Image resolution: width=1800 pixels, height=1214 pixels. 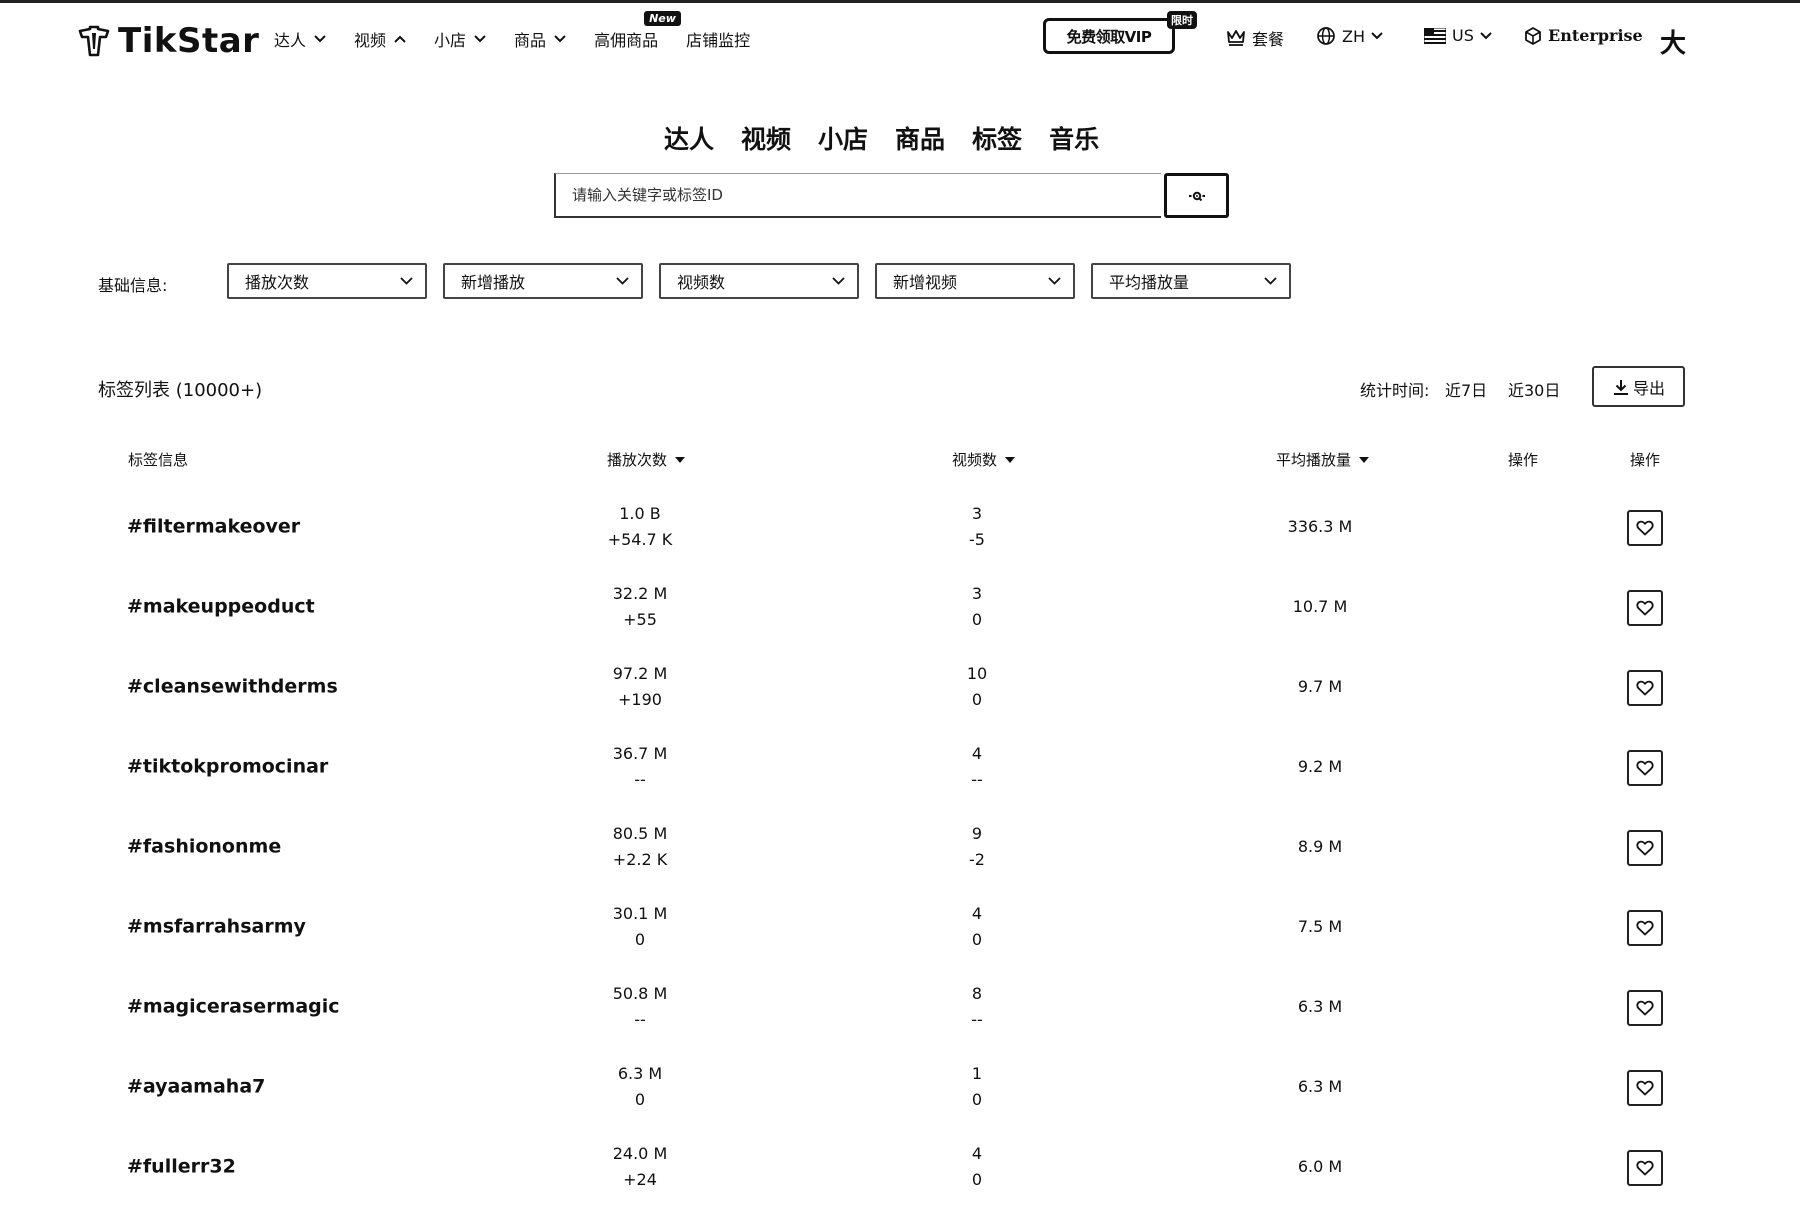 I want to click on logo-text: TikStar, so click(x=189, y=41).